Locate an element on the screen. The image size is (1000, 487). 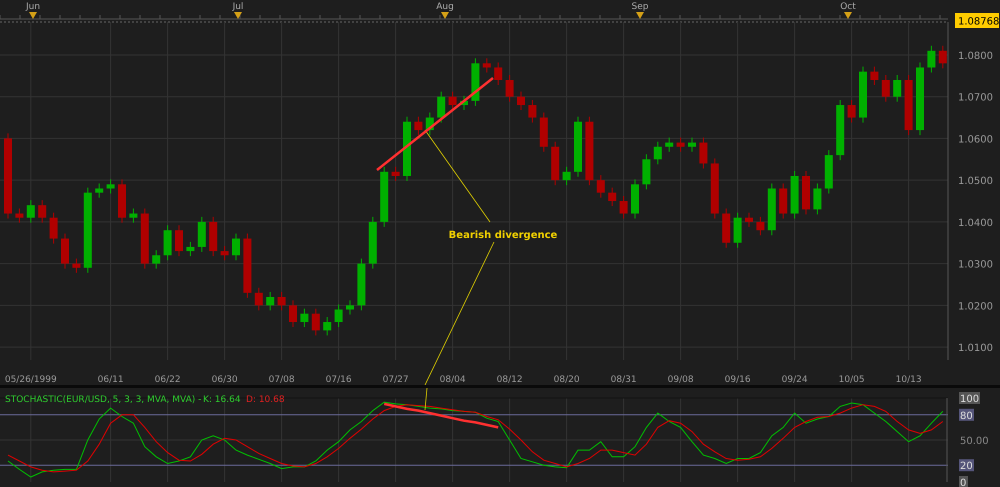
date-tick-label: 09/08 is located at coordinates (681, 380).